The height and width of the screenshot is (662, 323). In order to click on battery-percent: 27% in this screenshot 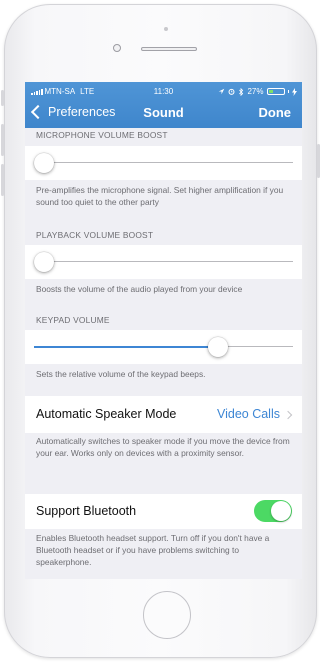, I will do `click(255, 91)`.